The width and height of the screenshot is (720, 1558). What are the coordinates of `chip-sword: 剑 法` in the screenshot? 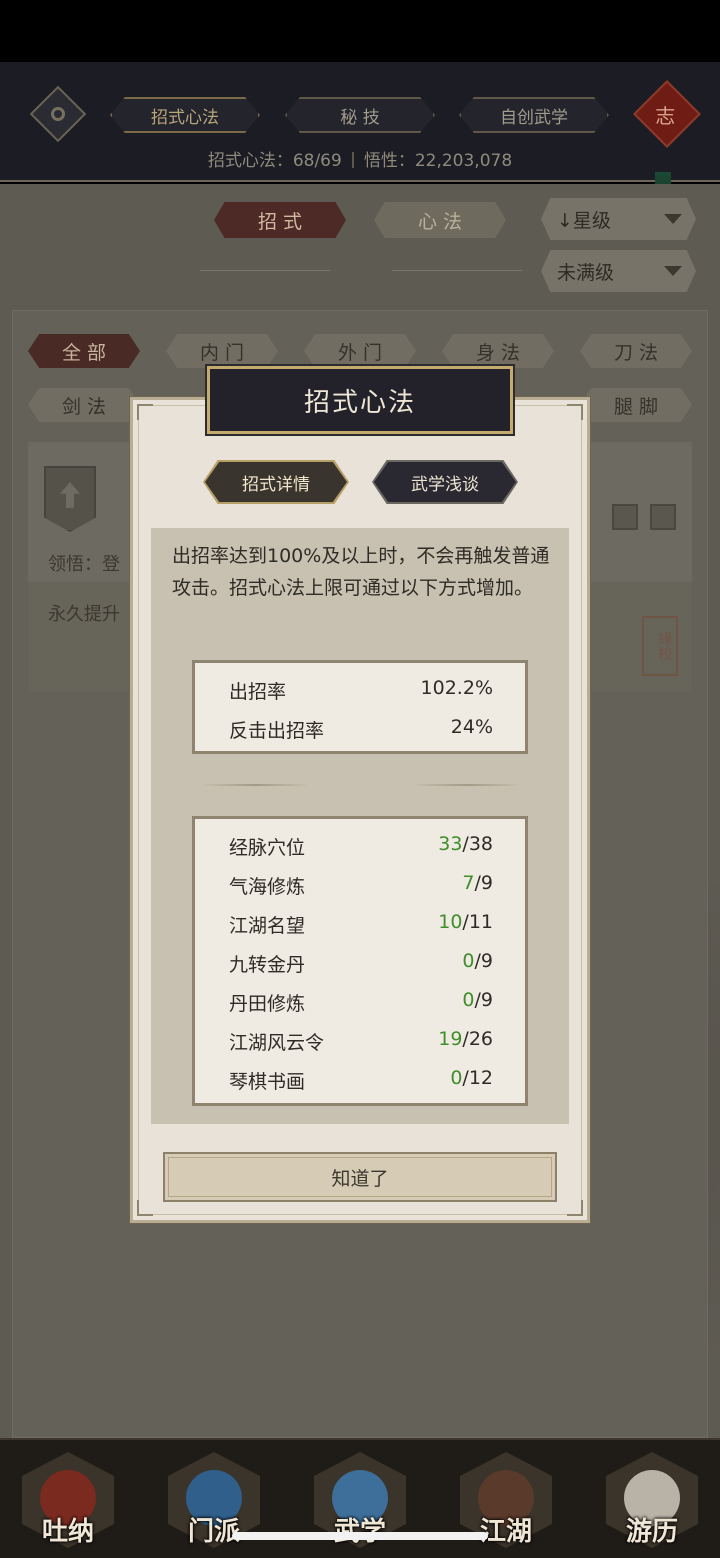 It's located at (84, 405).